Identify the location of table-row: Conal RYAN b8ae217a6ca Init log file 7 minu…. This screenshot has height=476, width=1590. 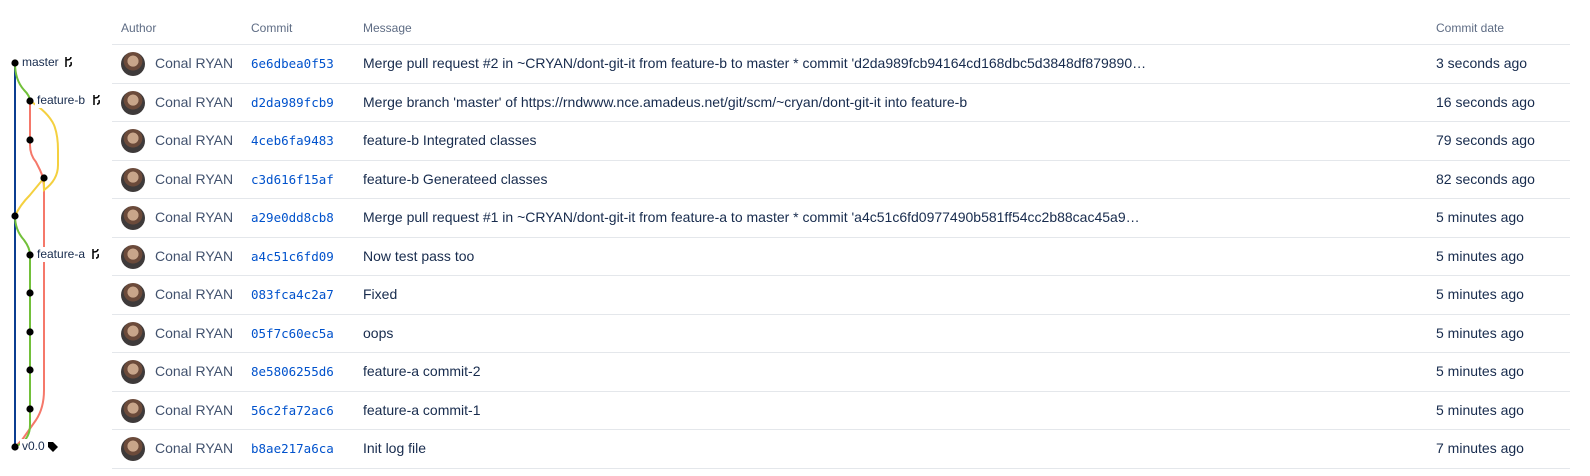
(841, 449).